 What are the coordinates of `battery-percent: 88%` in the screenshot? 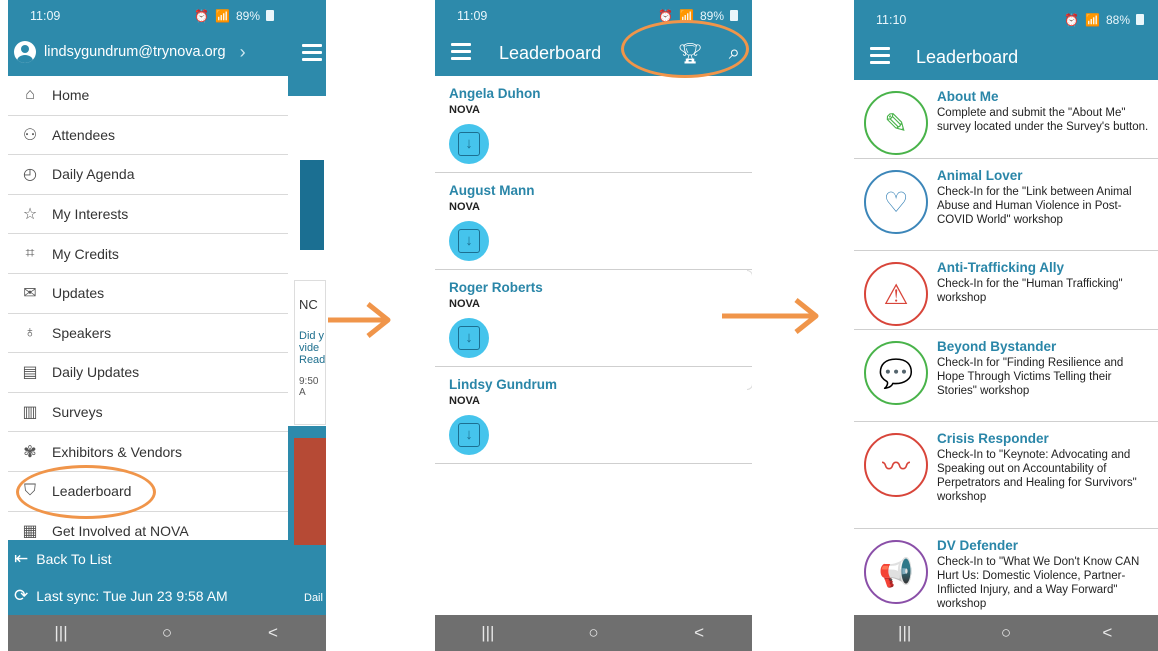 It's located at (1117, 19).